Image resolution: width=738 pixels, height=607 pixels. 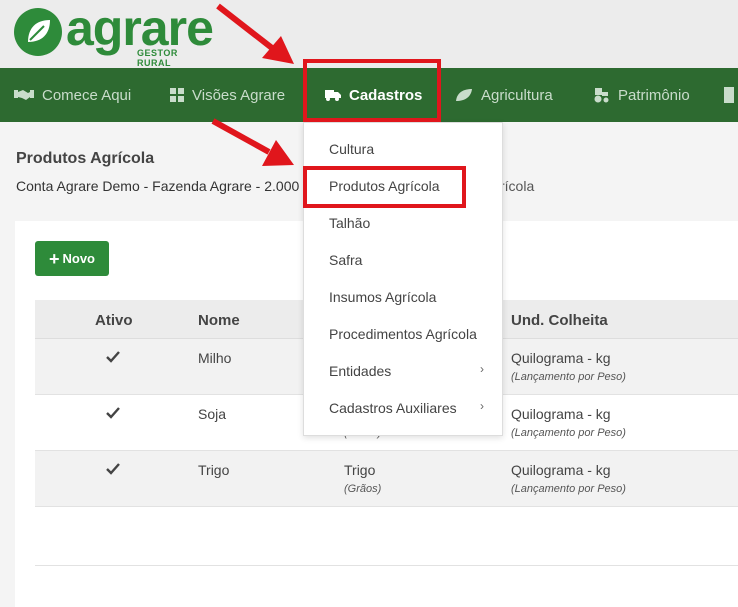 What do you see at coordinates (212, 414) in the screenshot?
I see `cell-nome: Soja` at bounding box center [212, 414].